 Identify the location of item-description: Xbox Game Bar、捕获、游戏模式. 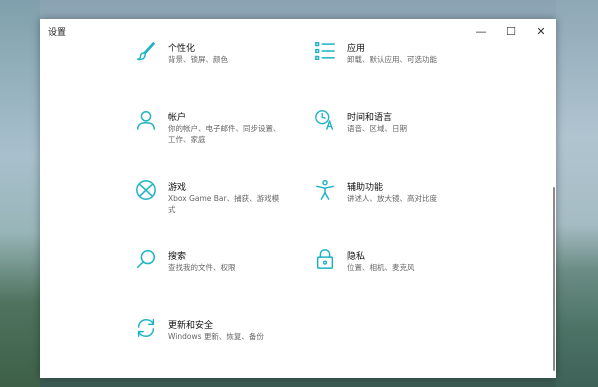
(224, 204).